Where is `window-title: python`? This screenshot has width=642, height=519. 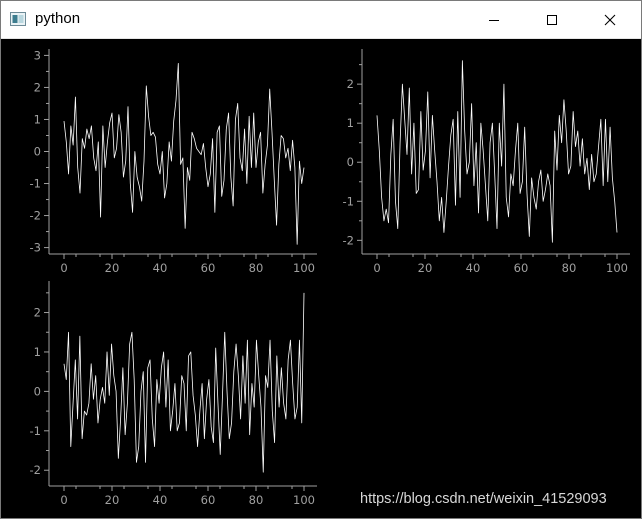 window-title: python is located at coordinates (58, 18).